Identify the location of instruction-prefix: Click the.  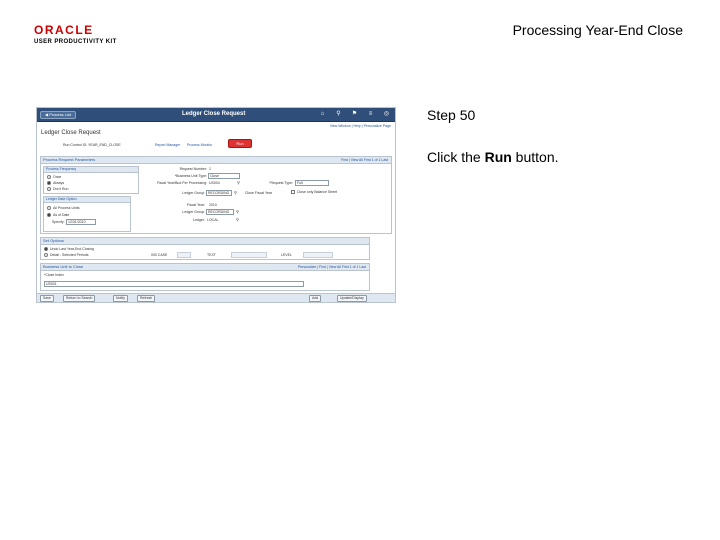
(456, 157).